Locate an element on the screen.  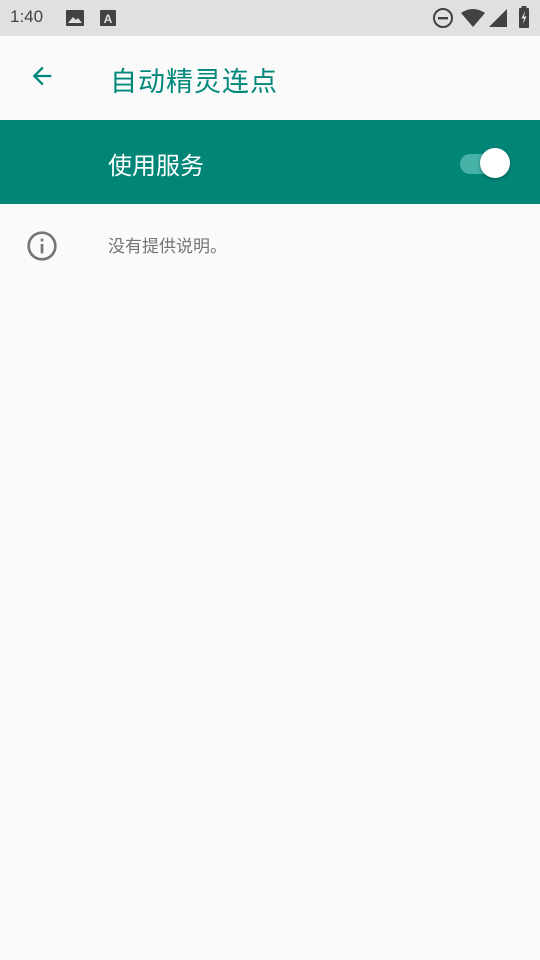
status-time: 1:40 is located at coordinates (27, 16).